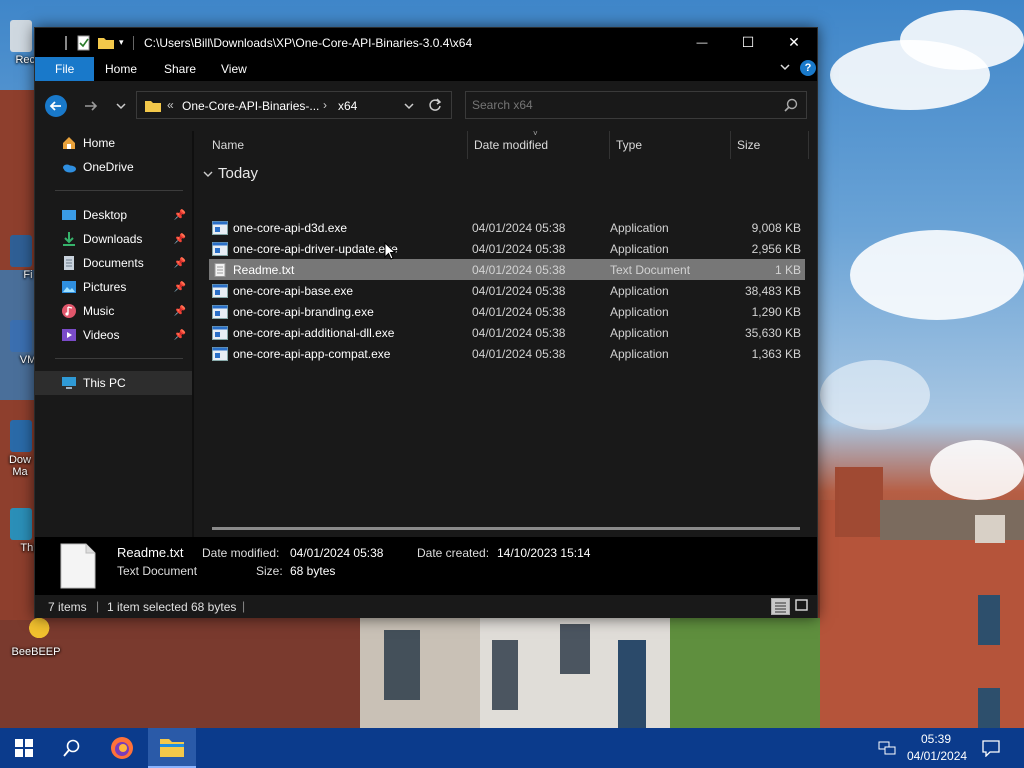  I want to click on taskbar-firefox, so click(122, 748).